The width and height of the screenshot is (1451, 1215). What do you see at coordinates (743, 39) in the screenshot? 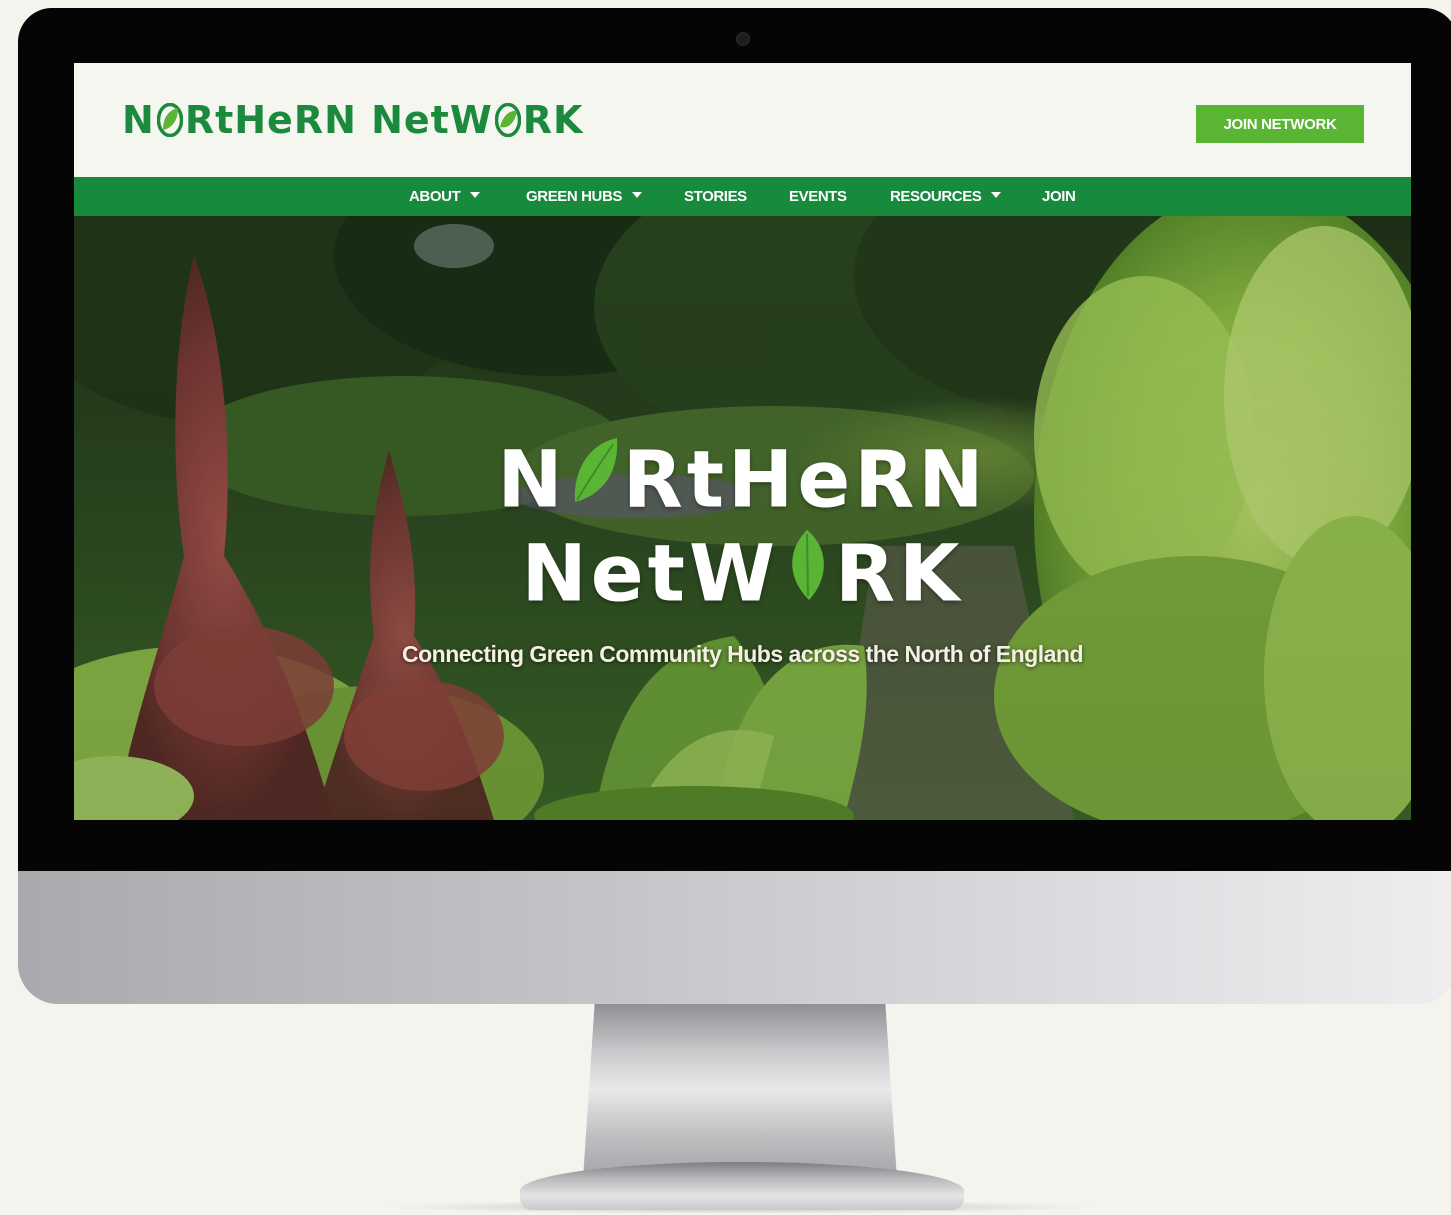
I see `camera-icon` at bounding box center [743, 39].